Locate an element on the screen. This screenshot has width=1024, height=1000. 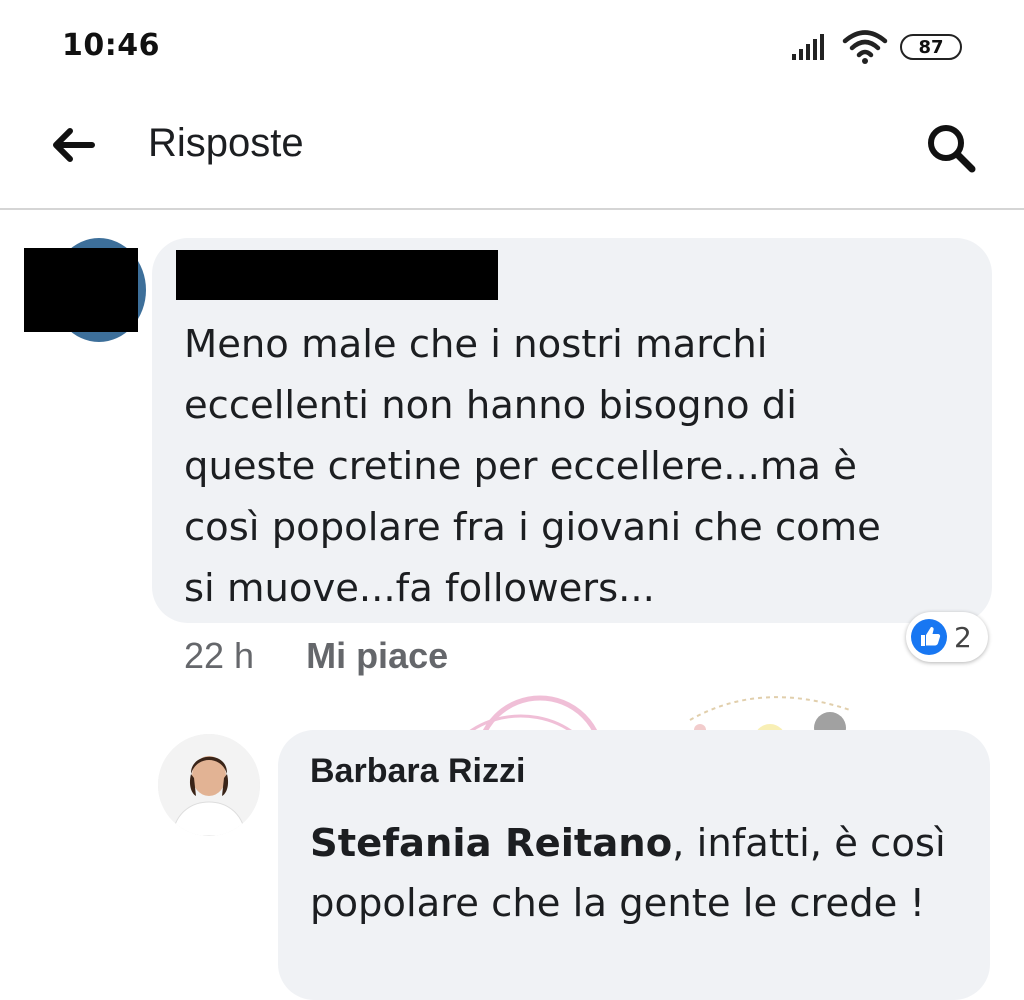
search-icon is located at coordinates (951, 148).